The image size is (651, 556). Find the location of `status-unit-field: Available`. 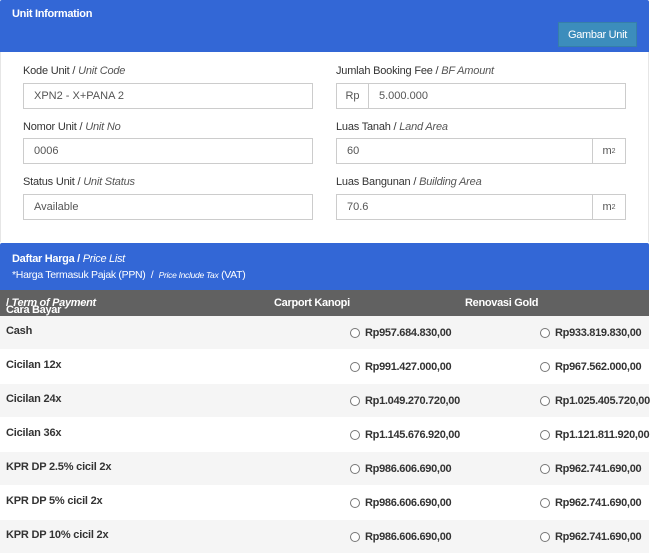

status-unit-field: Available is located at coordinates (168, 207).